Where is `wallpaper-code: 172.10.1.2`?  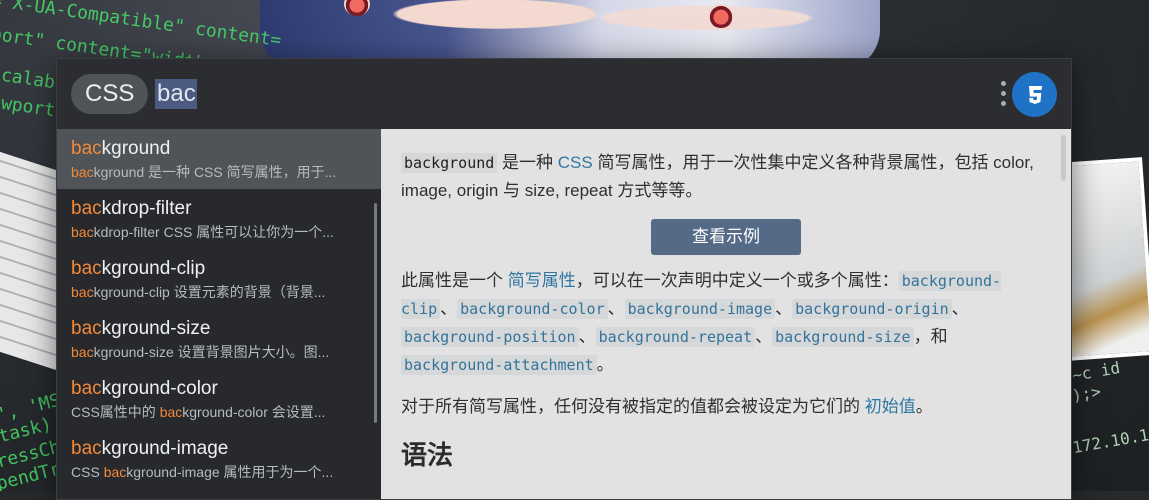 wallpaper-code: 172.10.1.2 is located at coordinates (1110, 439).